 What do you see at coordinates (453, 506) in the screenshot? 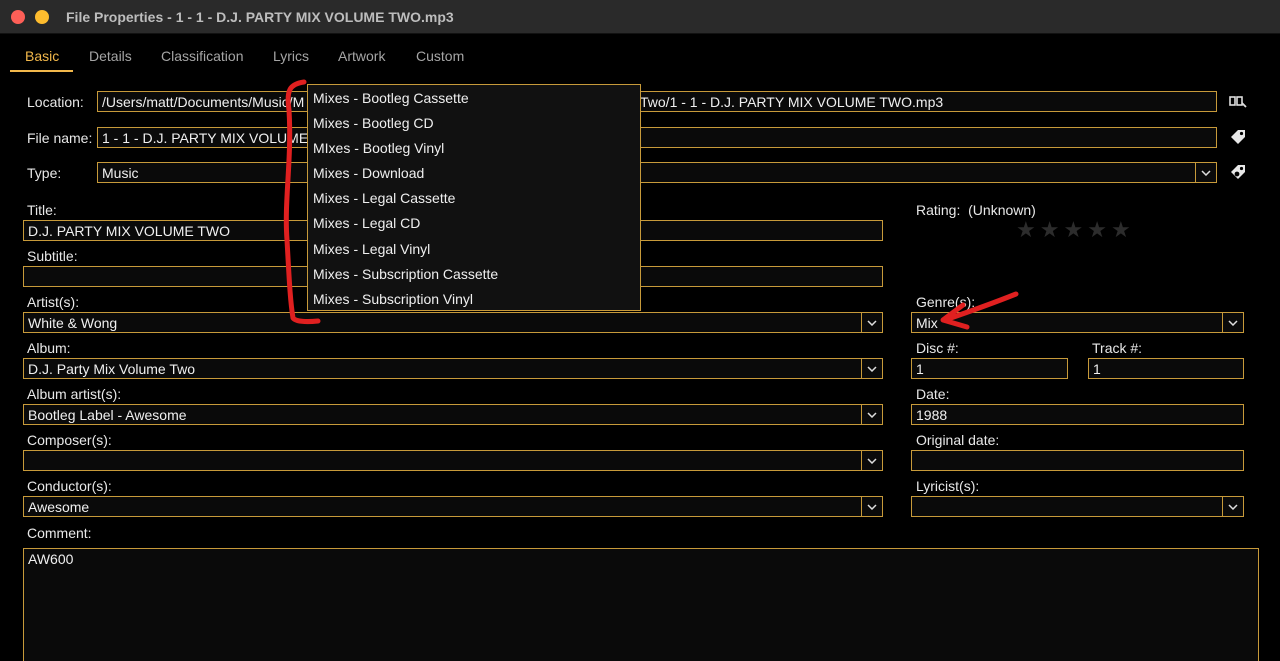
I see `conductors-dropdown: Awesome` at bounding box center [453, 506].